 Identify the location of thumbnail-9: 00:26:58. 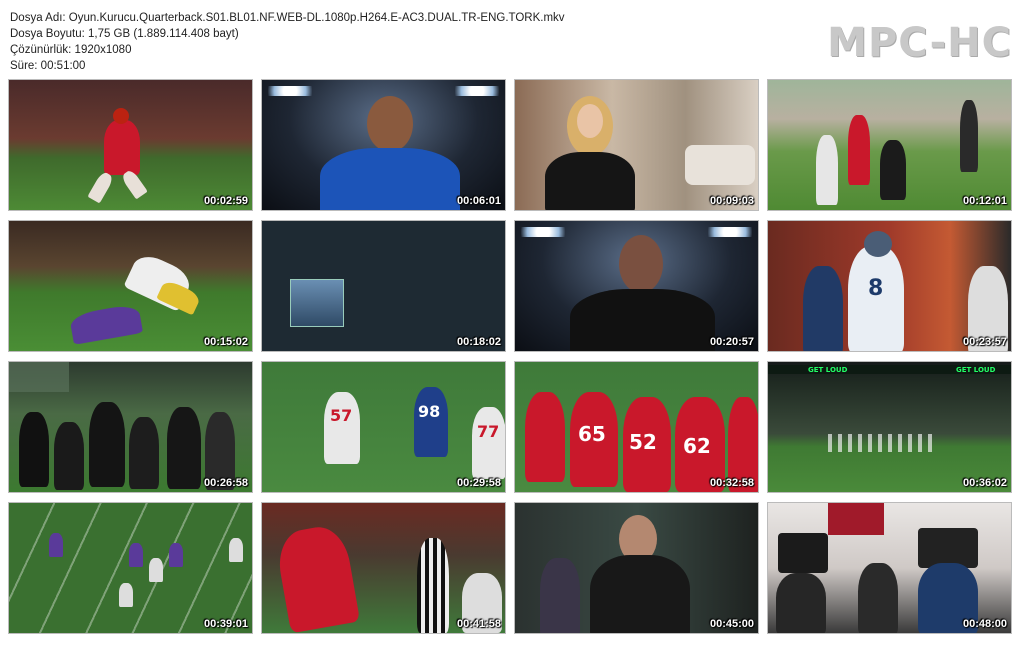
(130, 427).